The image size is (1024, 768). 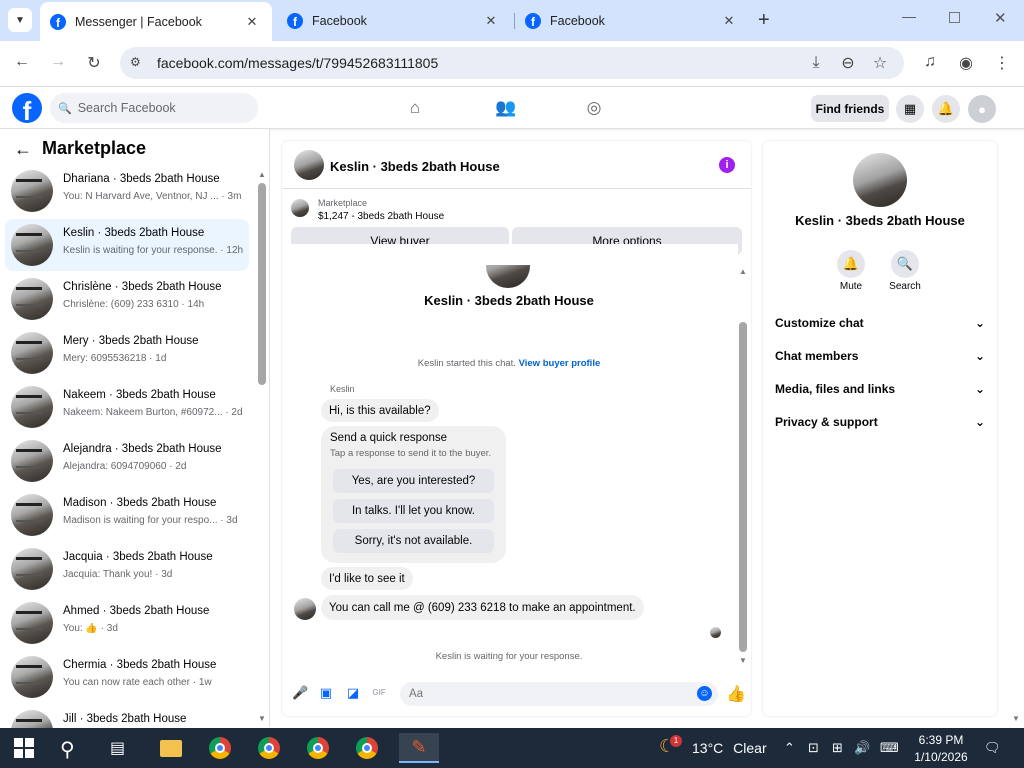 What do you see at coordinates (220, 748) in the screenshot?
I see `chrome-icon` at bounding box center [220, 748].